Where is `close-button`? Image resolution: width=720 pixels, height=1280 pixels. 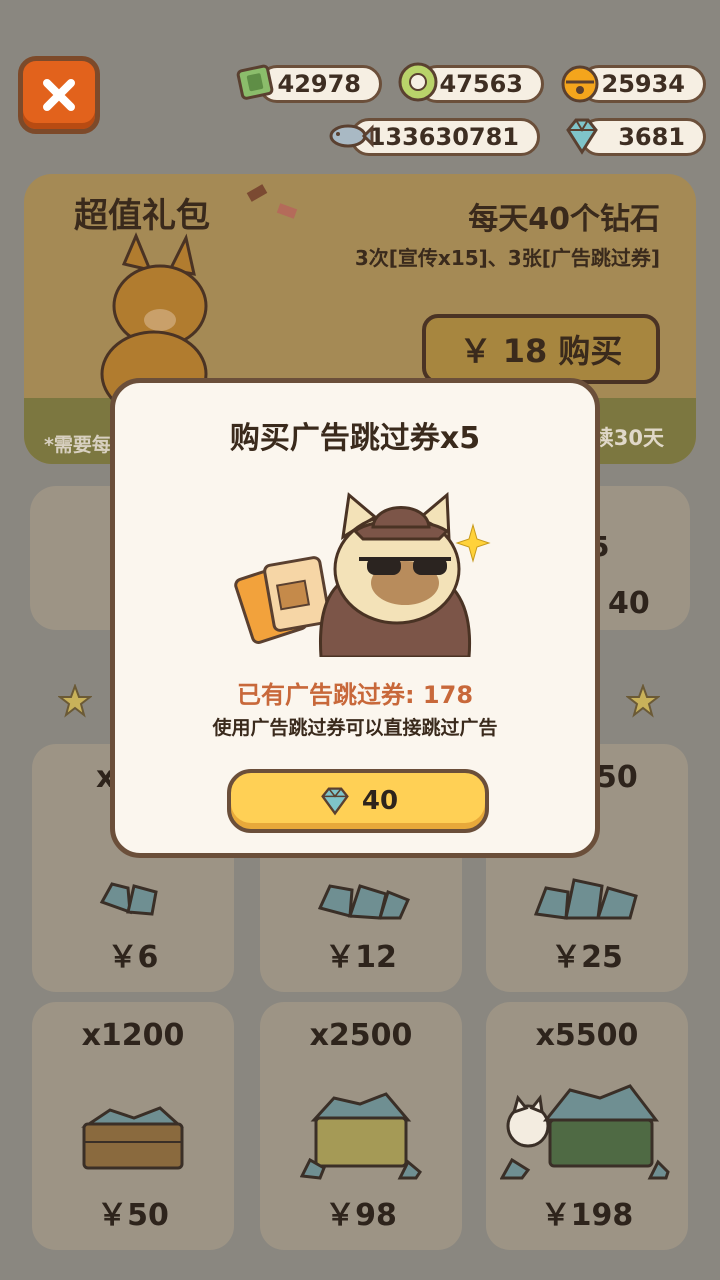 close-button is located at coordinates (59, 95).